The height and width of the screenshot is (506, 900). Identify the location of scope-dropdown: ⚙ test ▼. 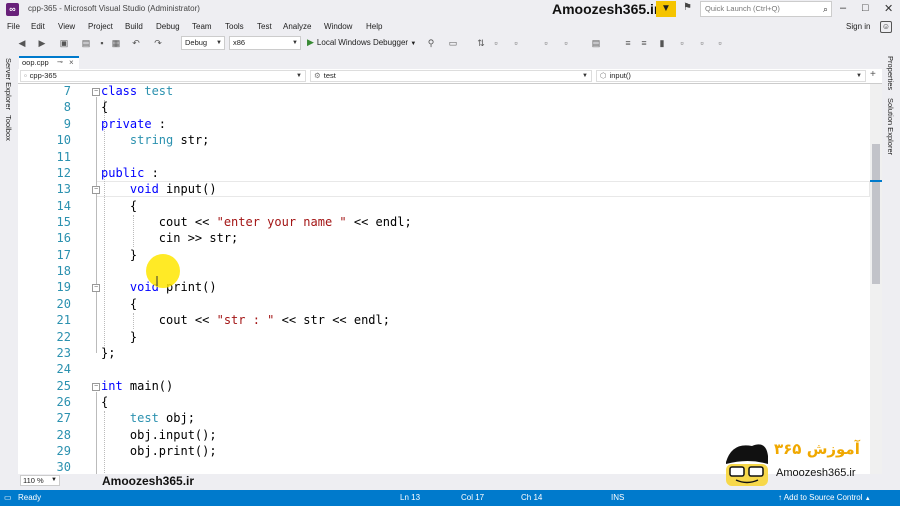
(451, 76).